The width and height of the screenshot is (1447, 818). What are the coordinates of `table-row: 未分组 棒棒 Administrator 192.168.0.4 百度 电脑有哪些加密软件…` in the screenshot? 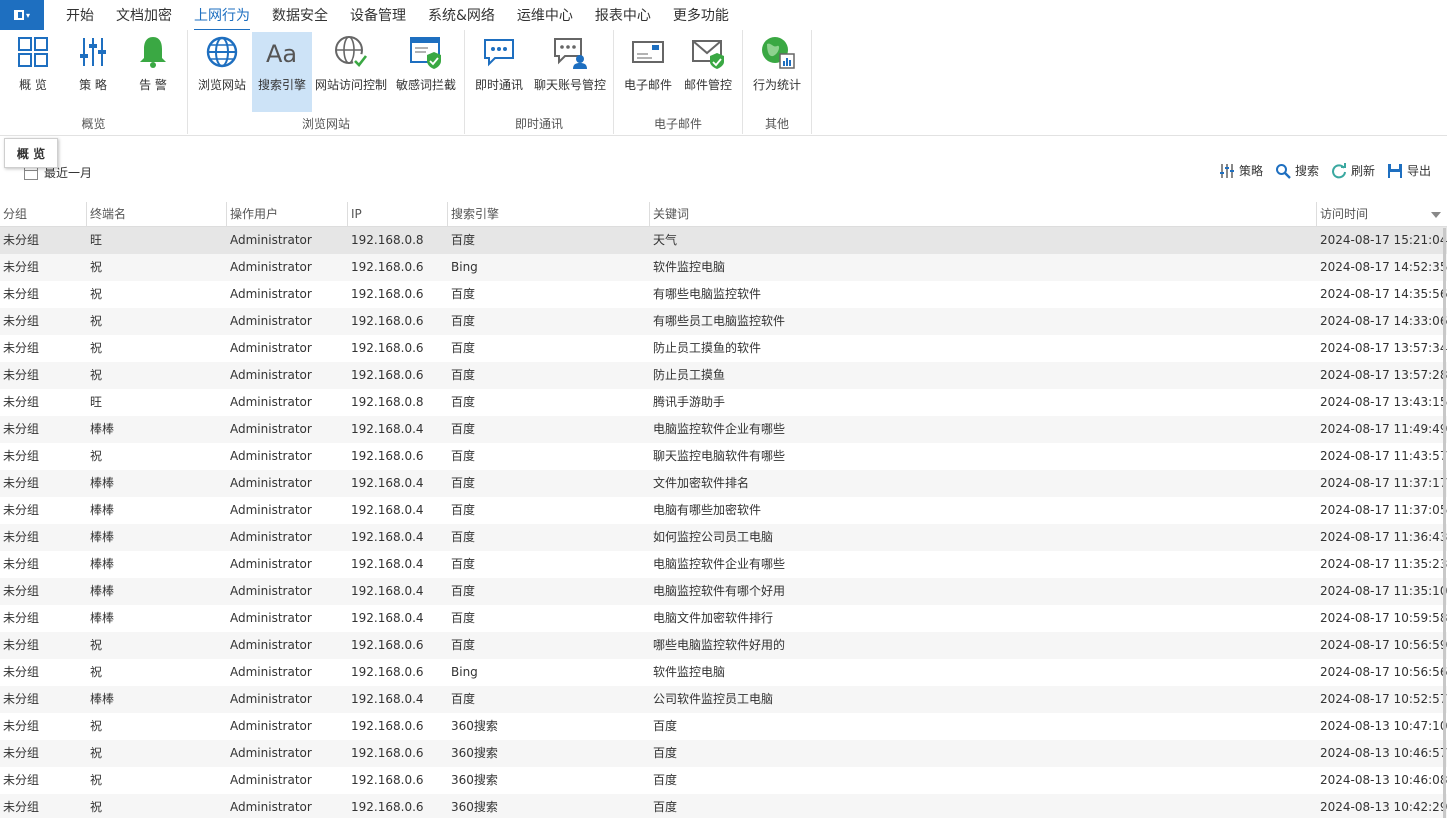 It's located at (723, 510).